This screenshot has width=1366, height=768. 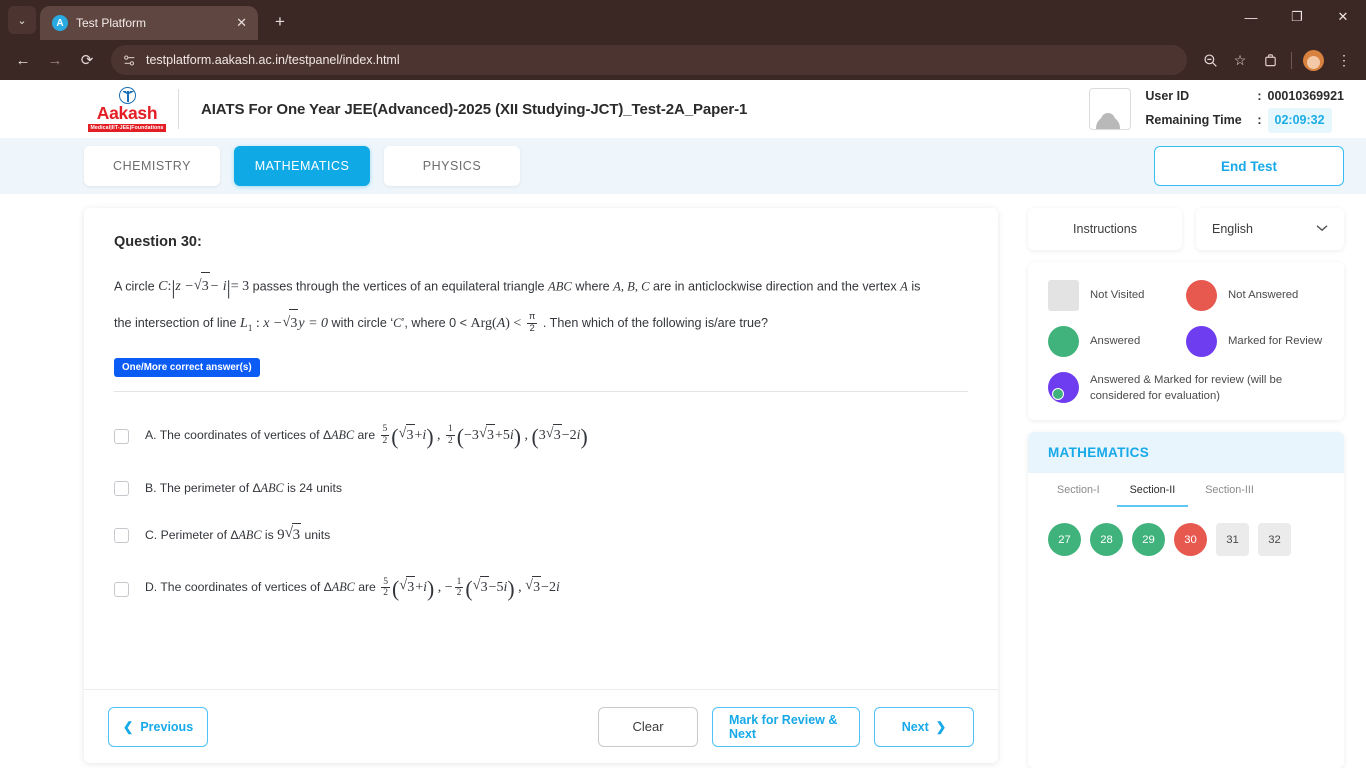 What do you see at coordinates (1148, 540) in the screenshot?
I see `question-chip-29: 29` at bounding box center [1148, 540].